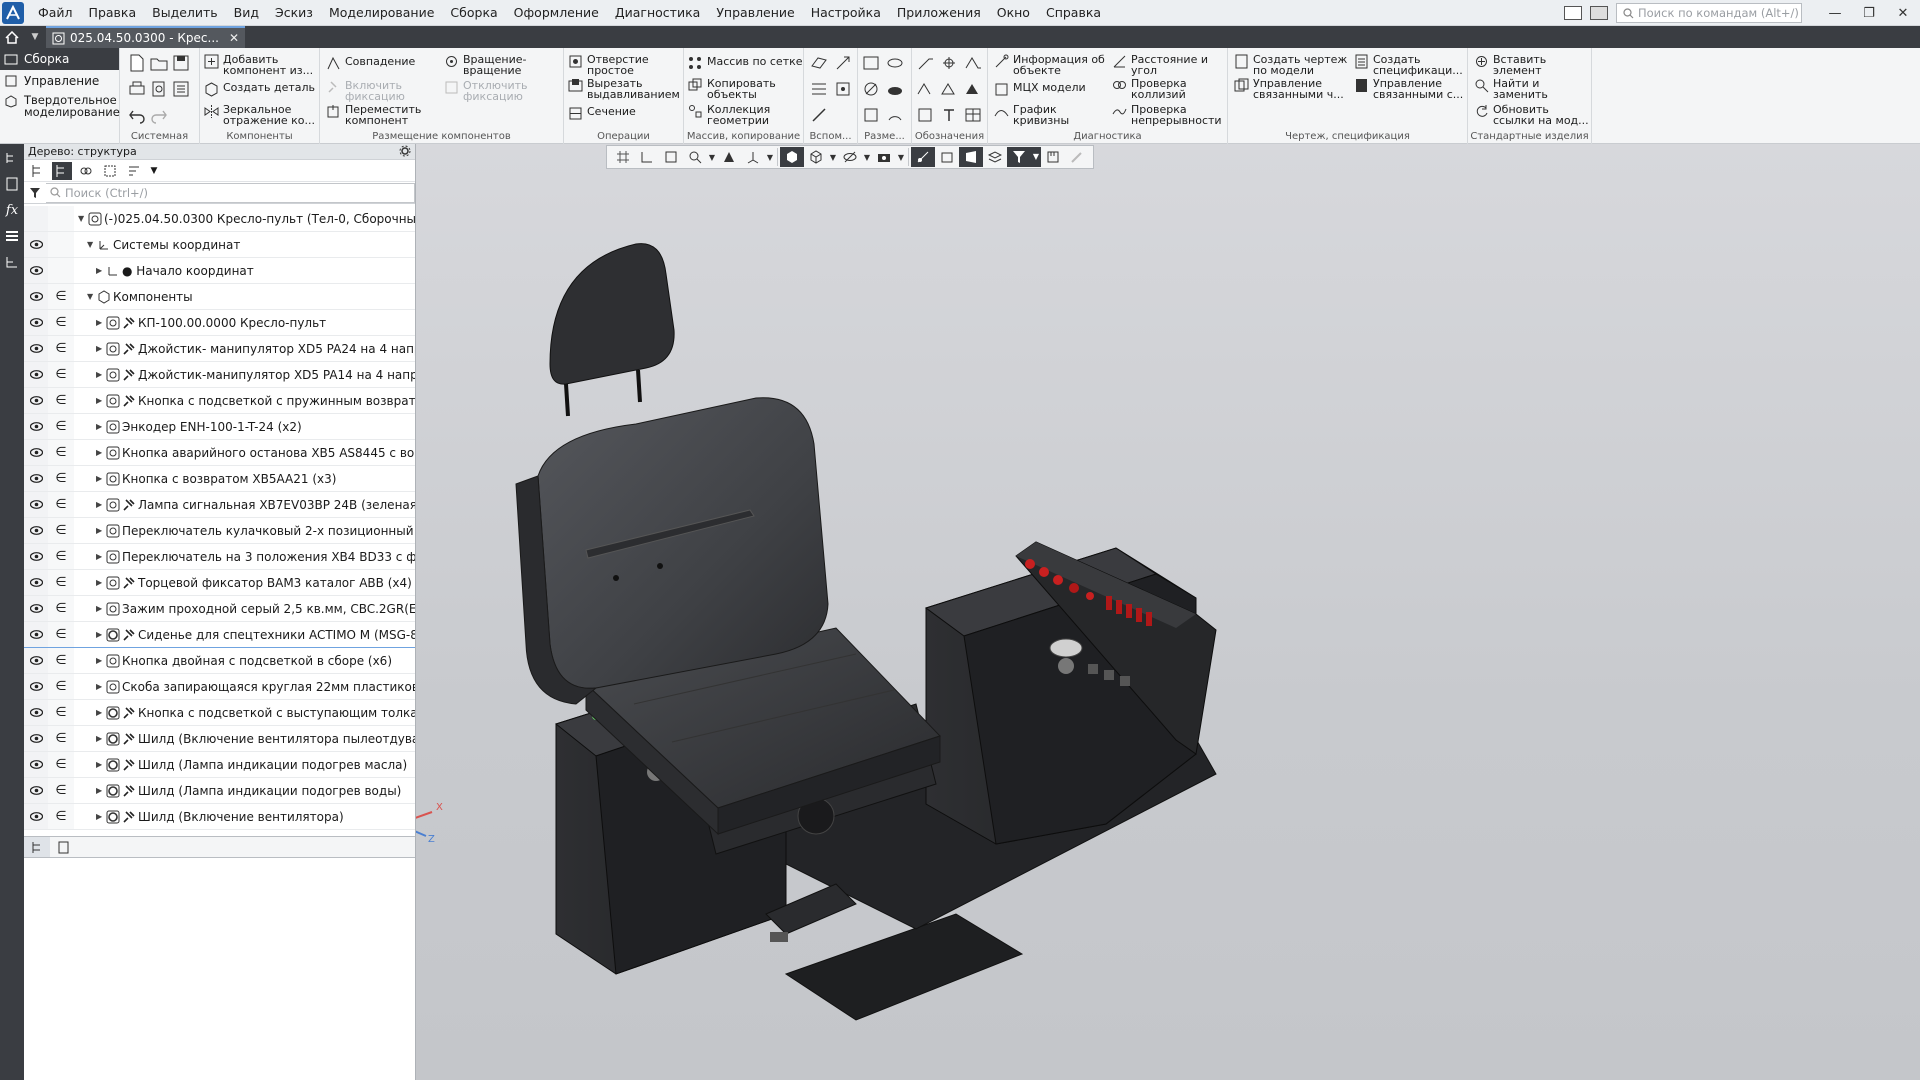  Describe the element at coordinates (86, 171) in the screenshot. I see `tree-links-icon` at that location.